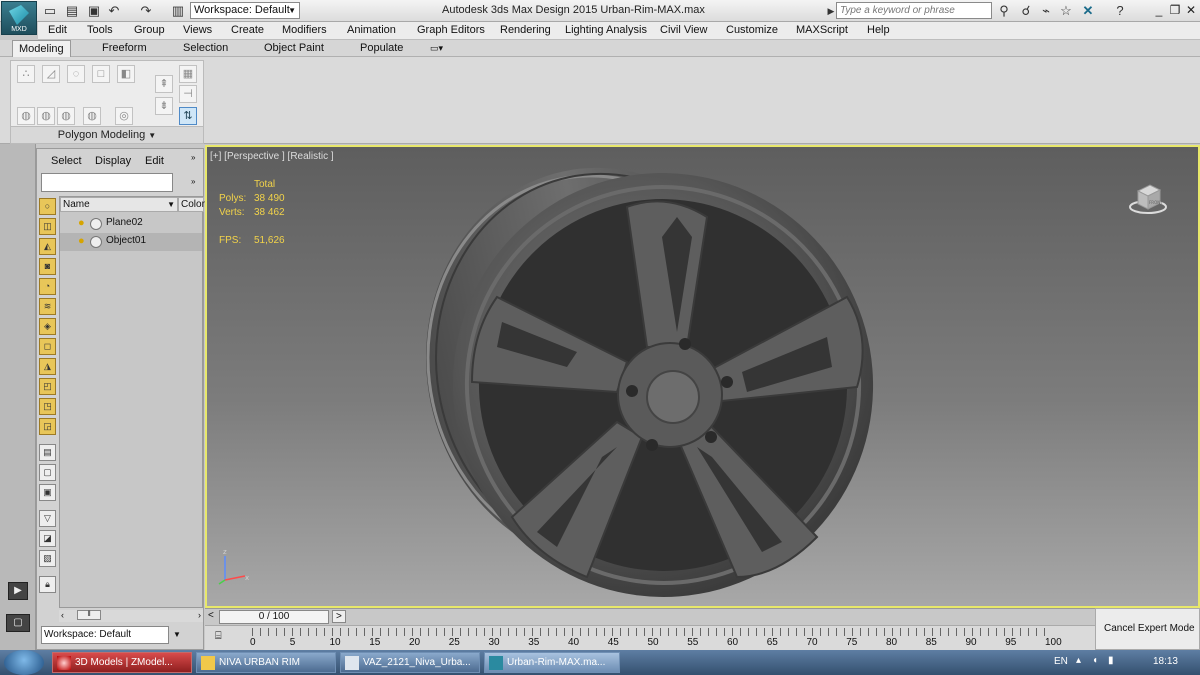 The width and height of the screenshot is (1200, 675). Describe the element at coordinates (266, 662) in the screenshot. I see `task-folder: NIVA URBAN RIM` at that location.